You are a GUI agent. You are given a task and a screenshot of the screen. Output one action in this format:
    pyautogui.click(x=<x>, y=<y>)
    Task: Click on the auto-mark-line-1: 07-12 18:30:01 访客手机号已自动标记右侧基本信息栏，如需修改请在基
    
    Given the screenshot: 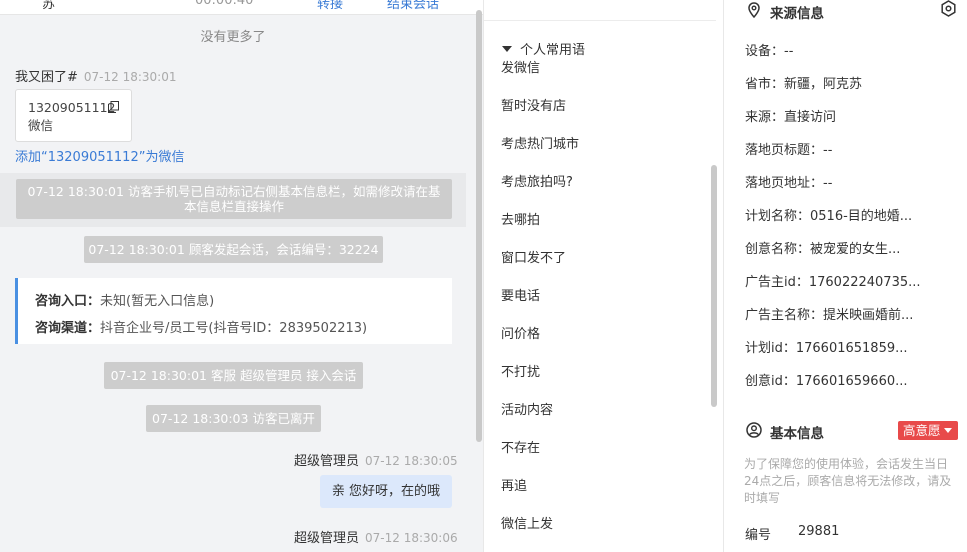 What is the action you would take?
    pyautogui.click(x=234, y=191)
    